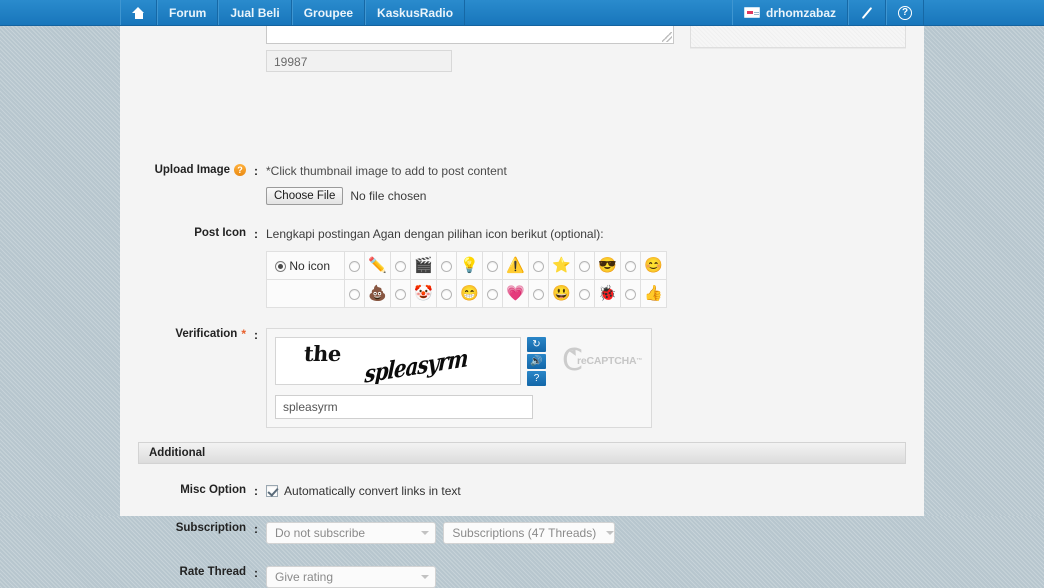 The height and width of the screenshot is (588, 1044). I want to click on subscription-folder-select: Subscriptions (47 Threads), so click(529, 533).